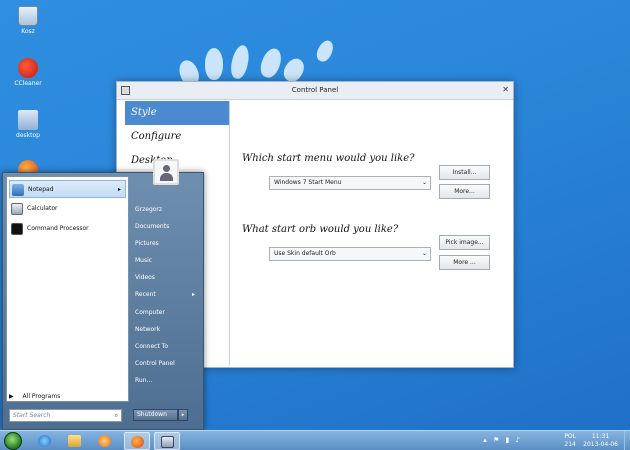 The height and width of the screenshot is (450, 630). What do you see at coordinates (600, 436) in the screenshot?
I see `clock-time: 11:31` at bounding box center [600, 436].